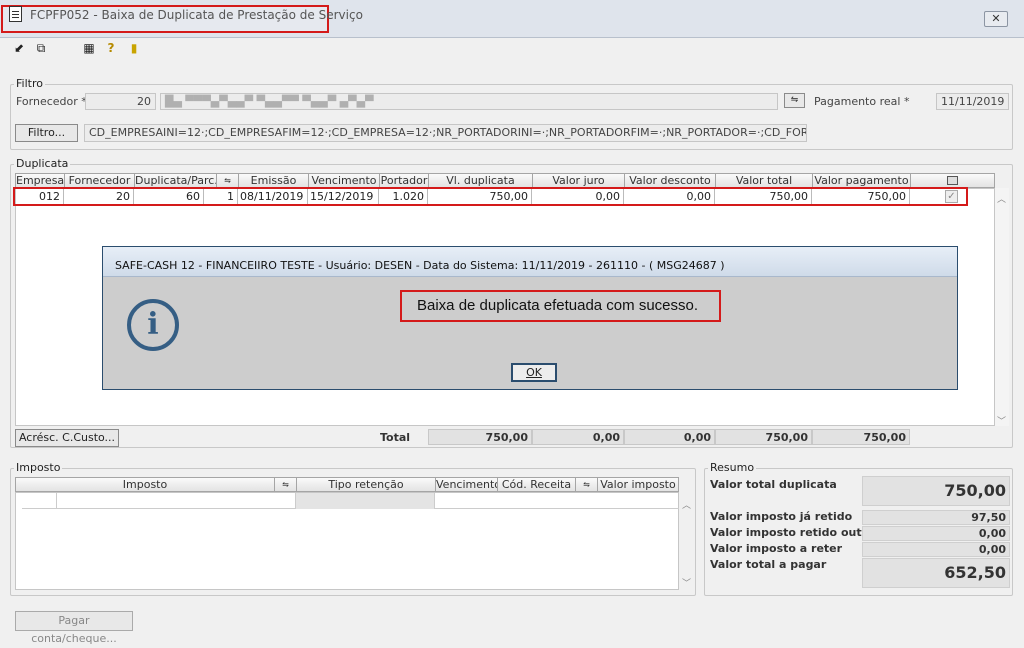 The width and height of the screenshot is (1024, 648). I want to click on imposto-scroll-down-icon: ﹀, so click(686, 582).